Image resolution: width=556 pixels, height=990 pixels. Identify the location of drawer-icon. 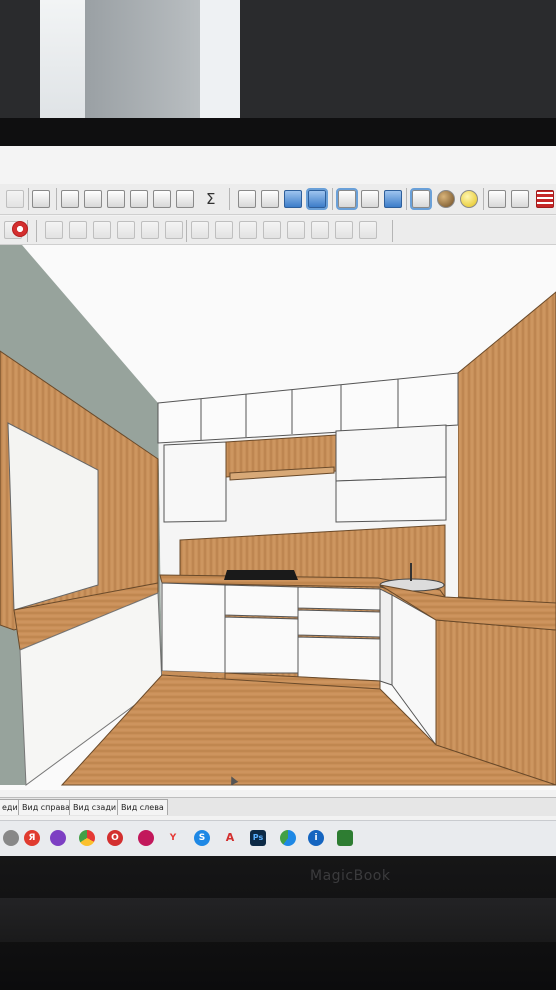
(296, 230).